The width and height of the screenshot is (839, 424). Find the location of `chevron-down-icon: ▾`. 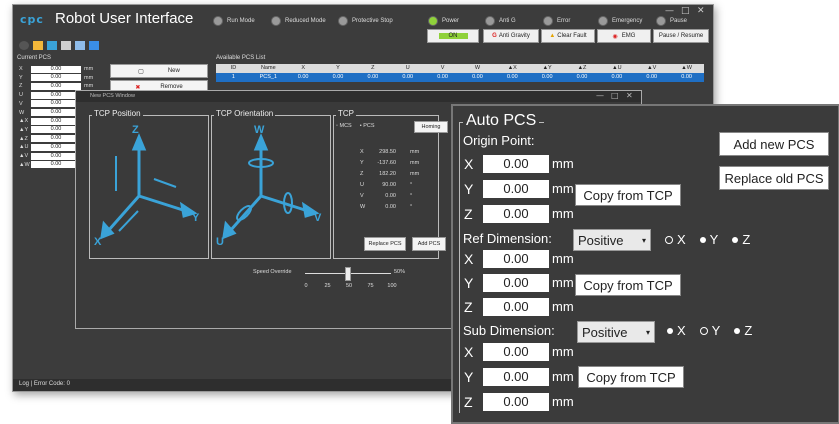

chevron-down-icon: ▾ is located at coordinates (643, 240).